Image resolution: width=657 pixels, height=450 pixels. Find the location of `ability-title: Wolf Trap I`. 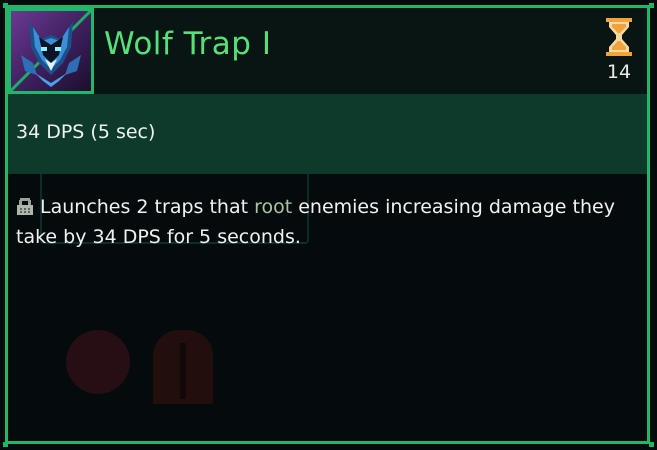

ability-title: Wolf Trap I is located at coordinates (188, 44).